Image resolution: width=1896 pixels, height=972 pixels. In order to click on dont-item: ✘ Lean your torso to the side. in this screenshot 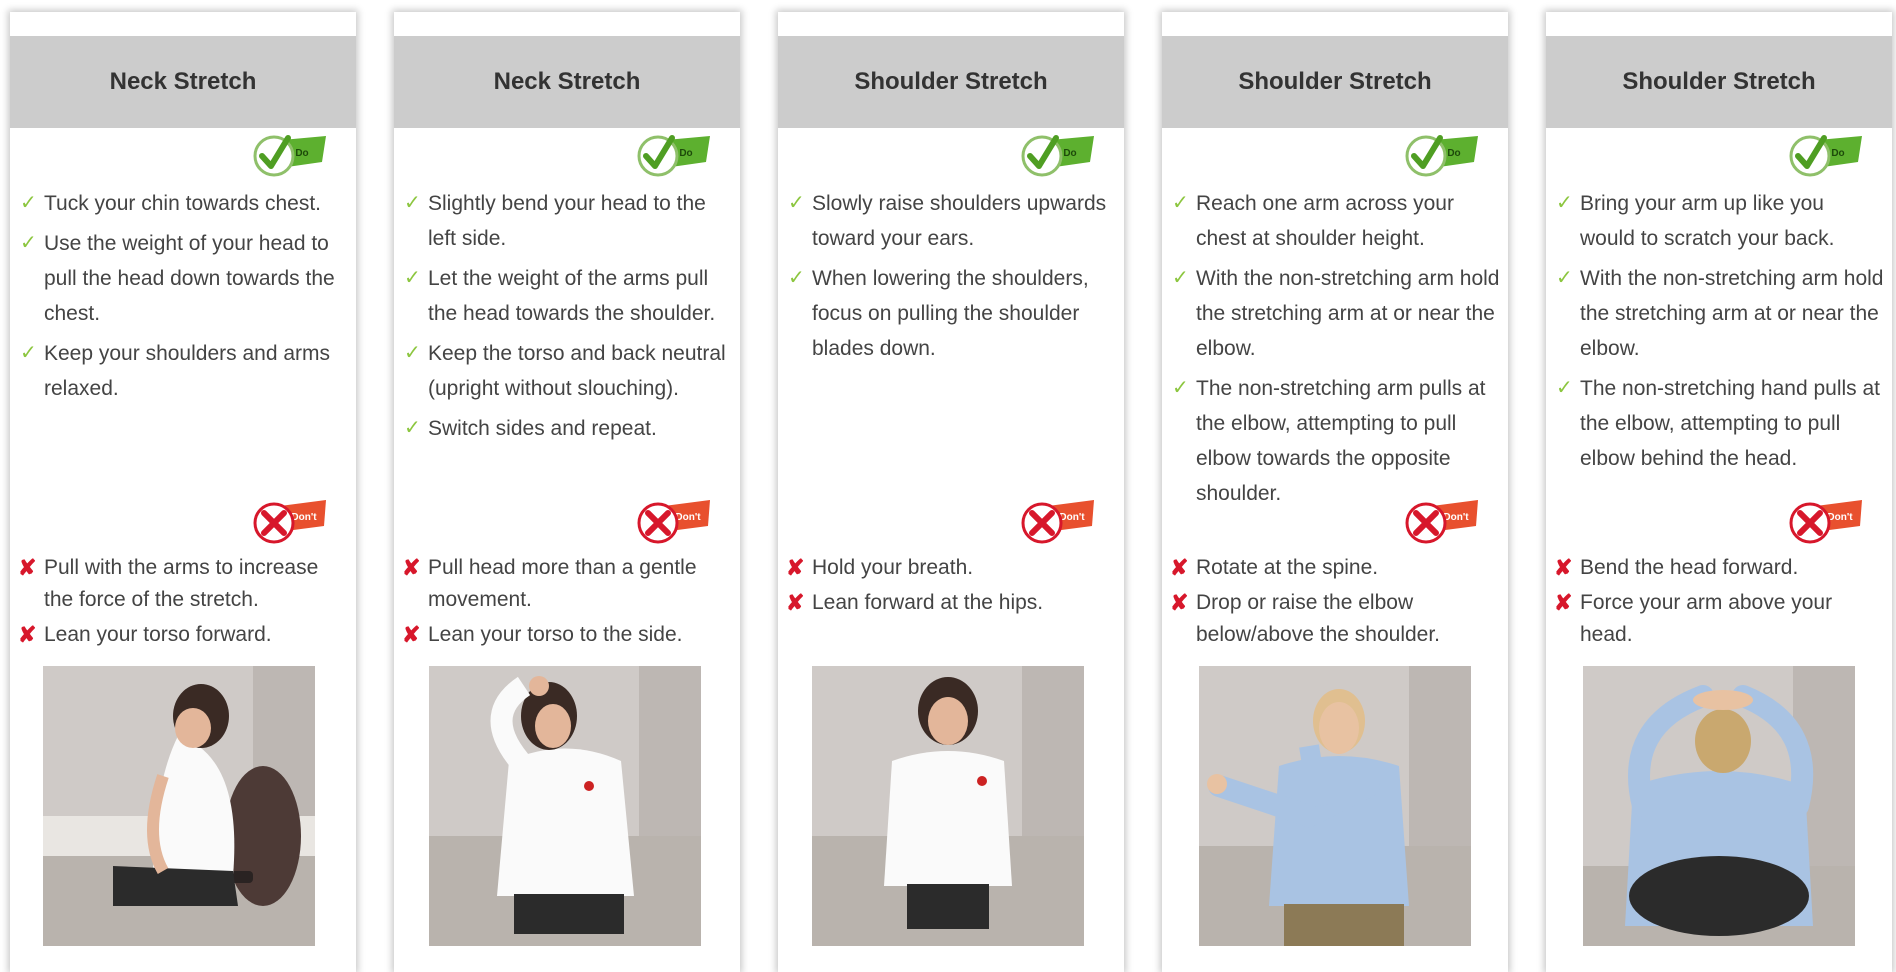, I will do `click(566, 635)`.